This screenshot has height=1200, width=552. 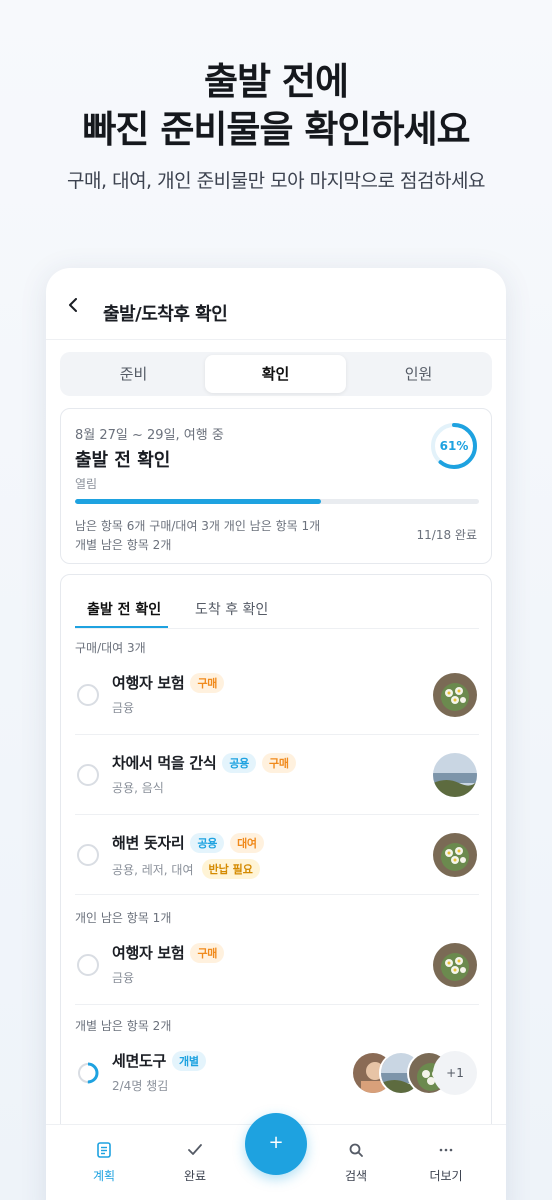 I want to click on add-button: +, so click(x=276, y=1144).